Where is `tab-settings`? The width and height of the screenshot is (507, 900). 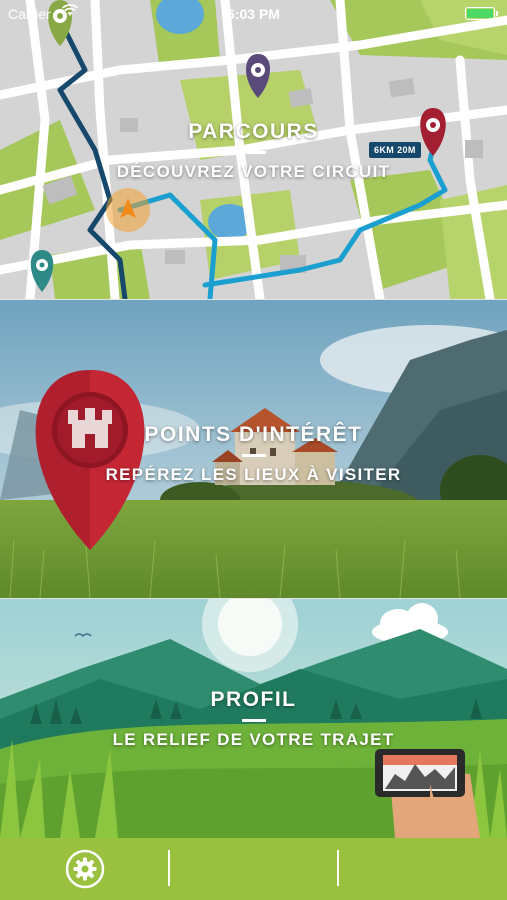
tab-settings is located at coordinates (84, 869).